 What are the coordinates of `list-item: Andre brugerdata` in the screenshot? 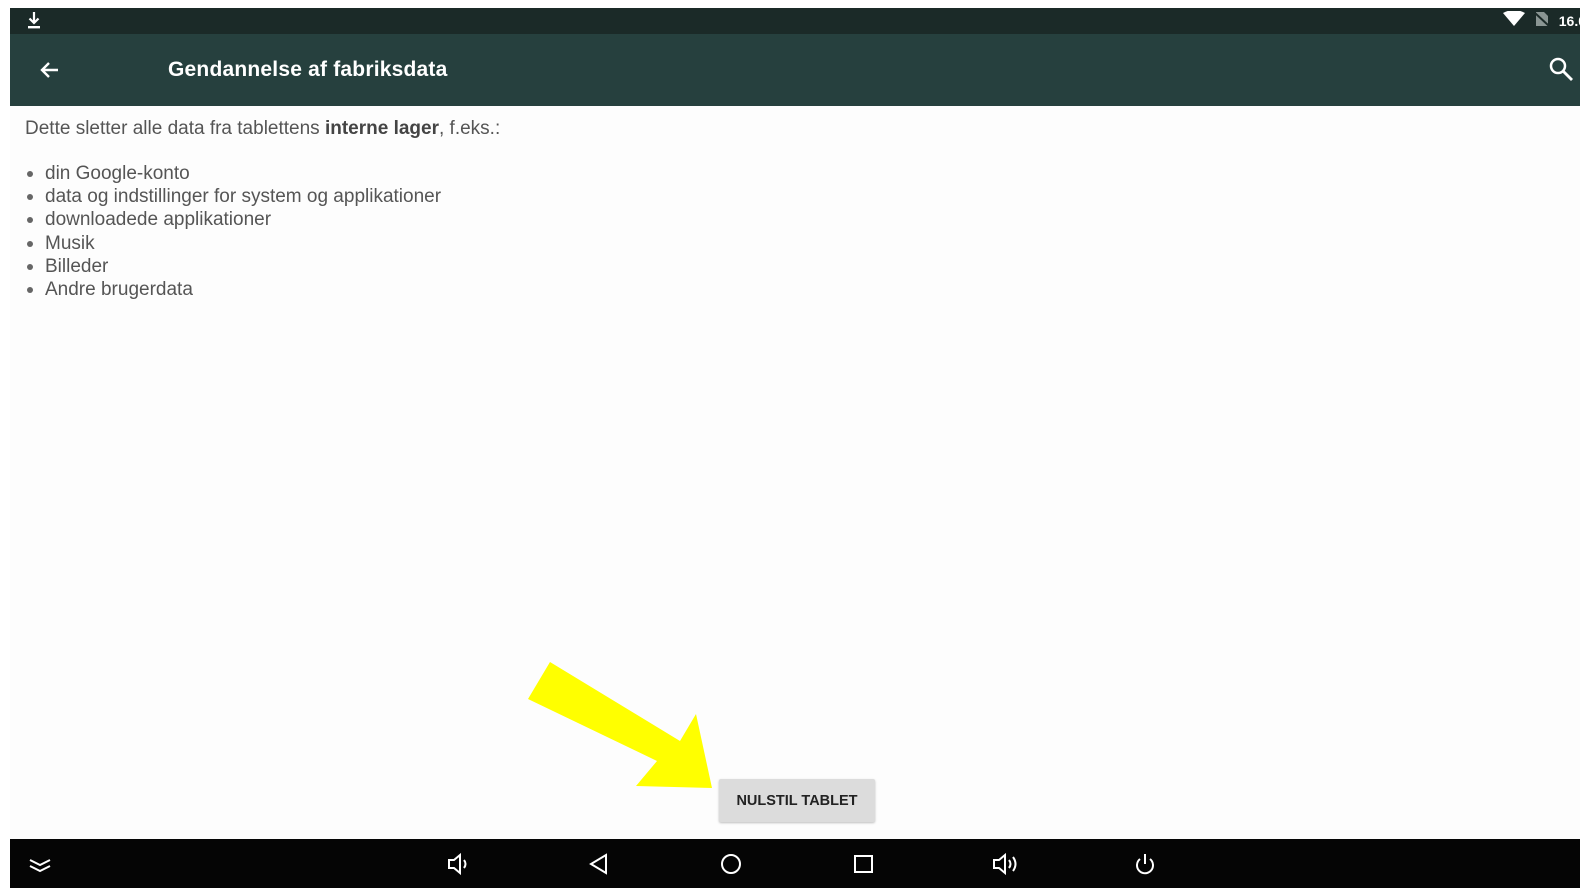 It's located at (262, 289).